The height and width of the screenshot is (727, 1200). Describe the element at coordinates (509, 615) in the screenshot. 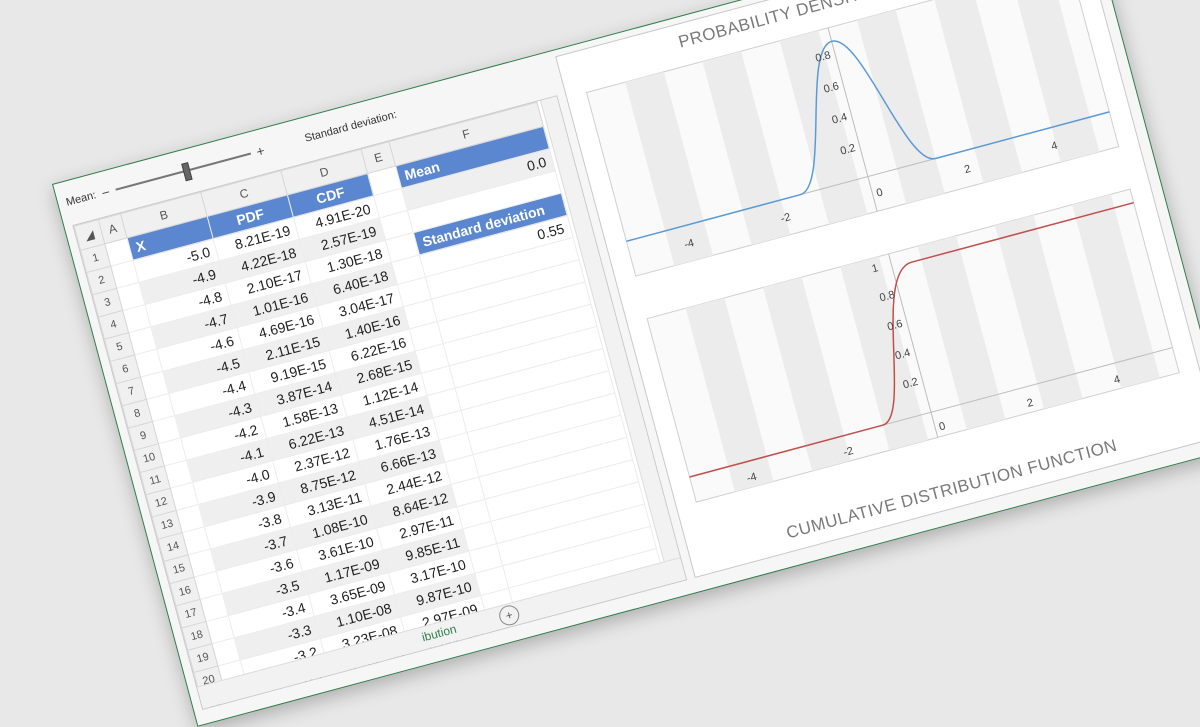

I see `add-sheet-button: +` at that location.